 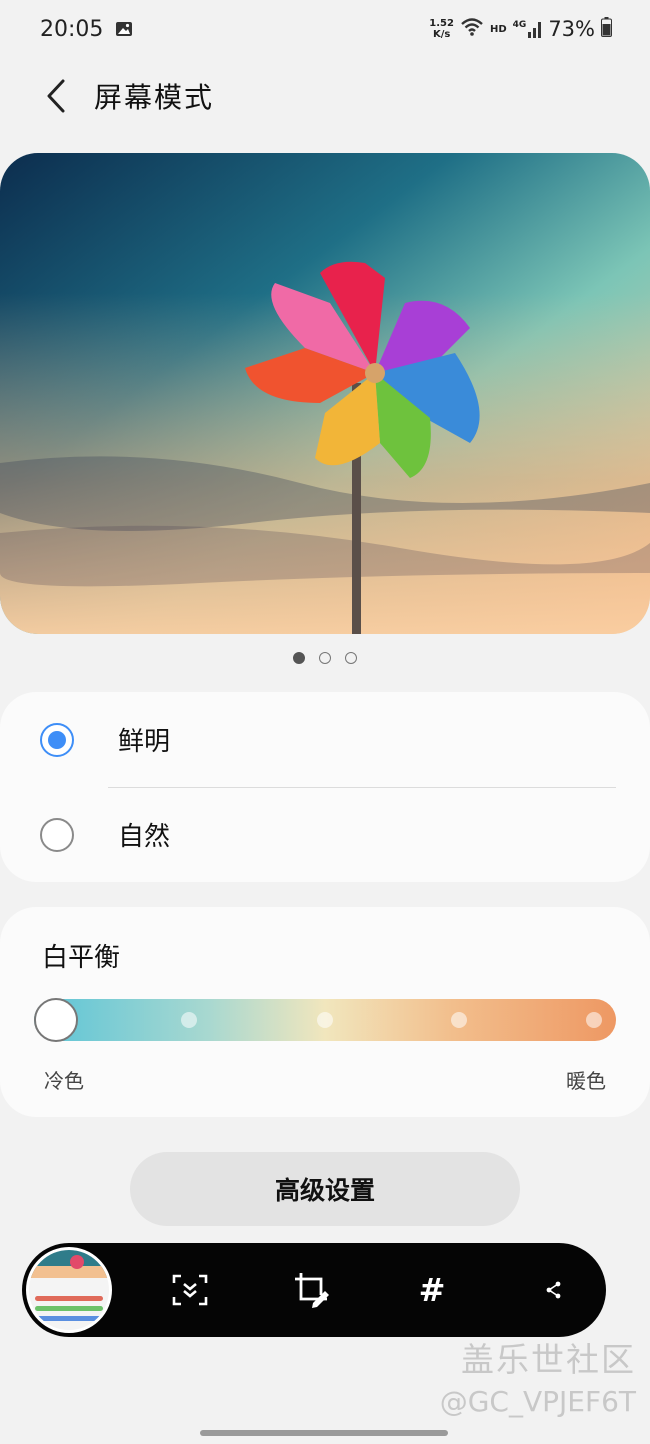 I want to click on scroll-capture-icon, so click(x=190, y=1290).